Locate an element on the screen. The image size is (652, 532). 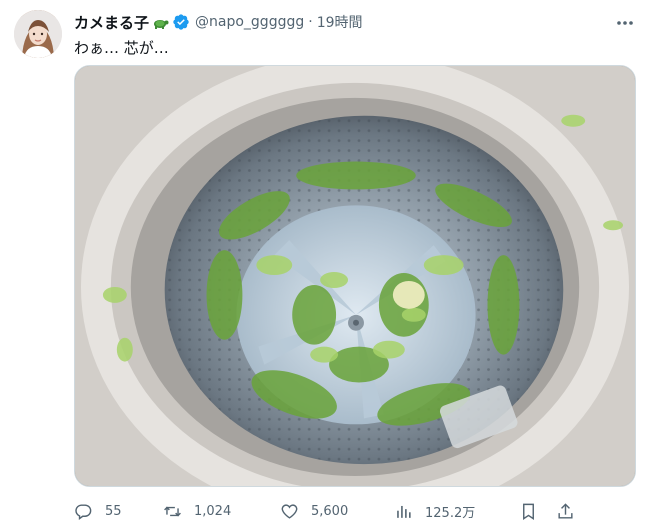
handle: @napo_gggggg is located at coordinates (249, 22).